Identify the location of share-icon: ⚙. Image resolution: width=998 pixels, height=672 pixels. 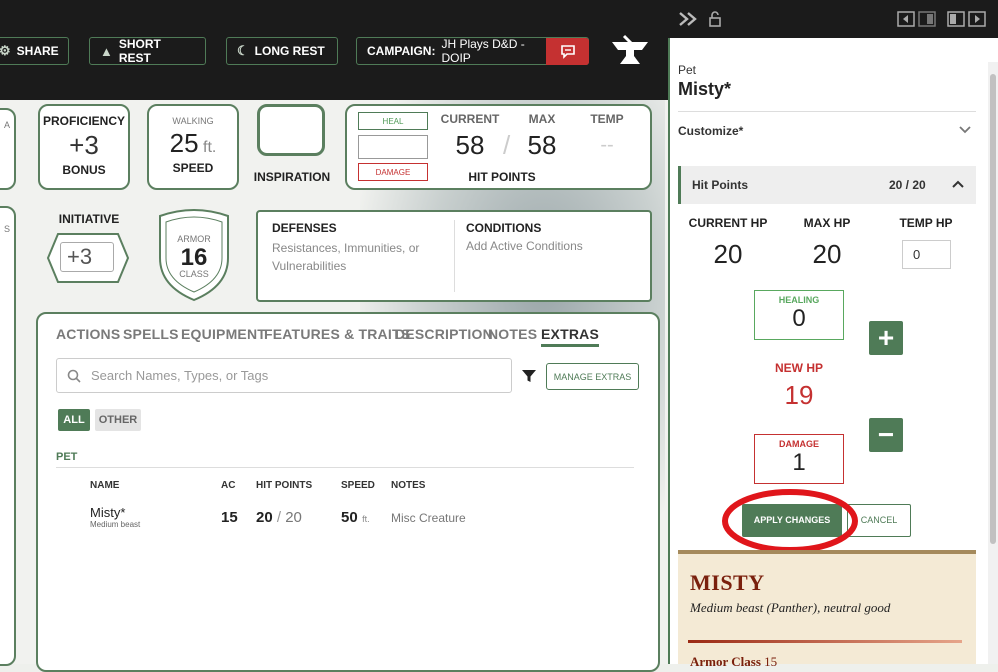
(5, 50).